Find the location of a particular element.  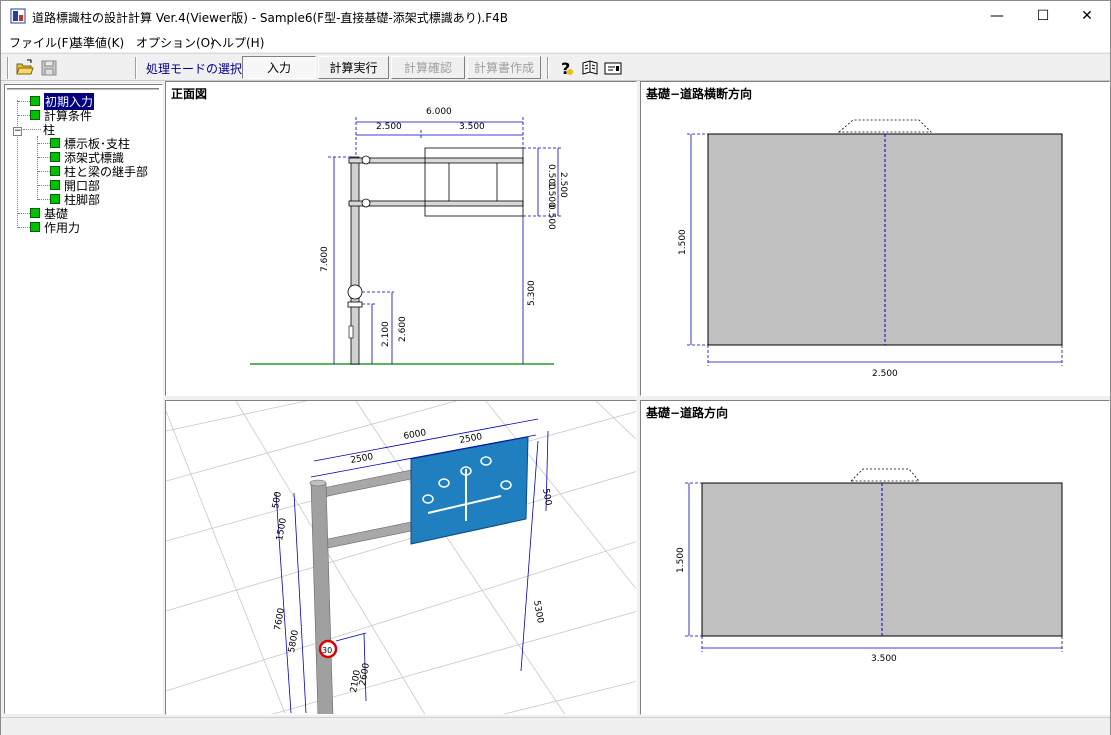

dimension-lines is located at coordinates (445, 240).